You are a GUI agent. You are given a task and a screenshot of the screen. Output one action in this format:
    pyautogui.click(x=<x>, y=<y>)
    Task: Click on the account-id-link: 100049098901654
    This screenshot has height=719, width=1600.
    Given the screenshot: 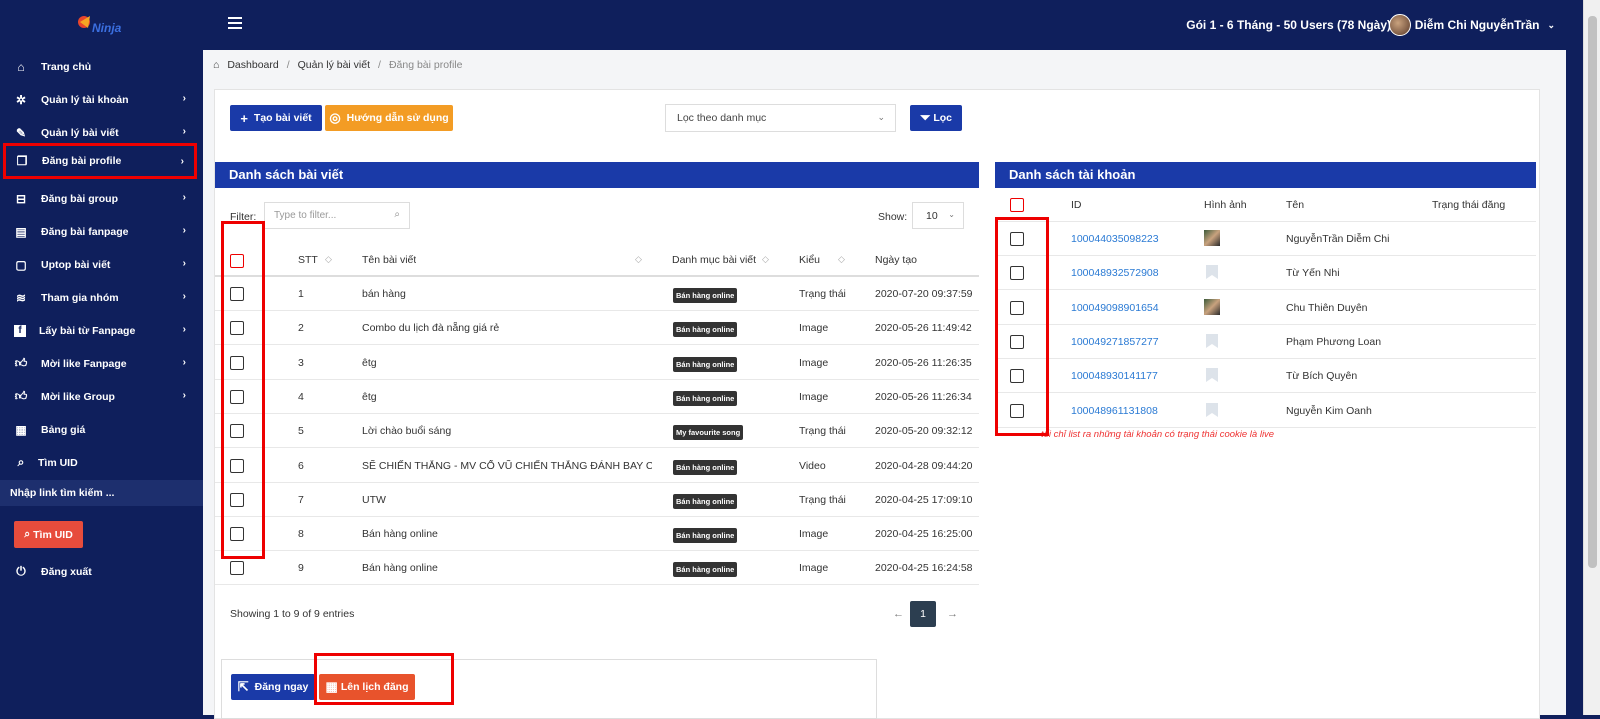 What is the action you would take?
    pyautogui.click(x=1115, y=308)
    